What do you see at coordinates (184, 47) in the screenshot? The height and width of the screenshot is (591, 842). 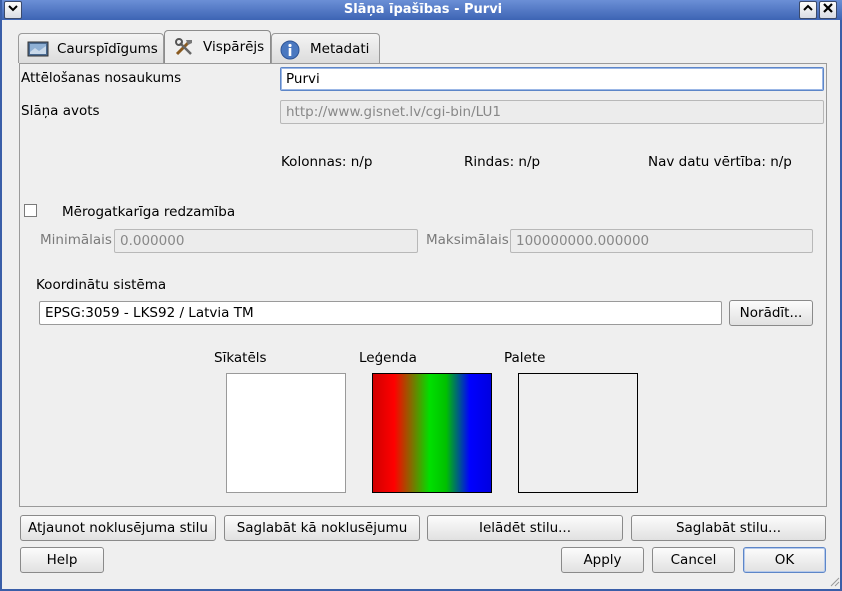 I see `tools-icon` at bounding box center [184, 47].